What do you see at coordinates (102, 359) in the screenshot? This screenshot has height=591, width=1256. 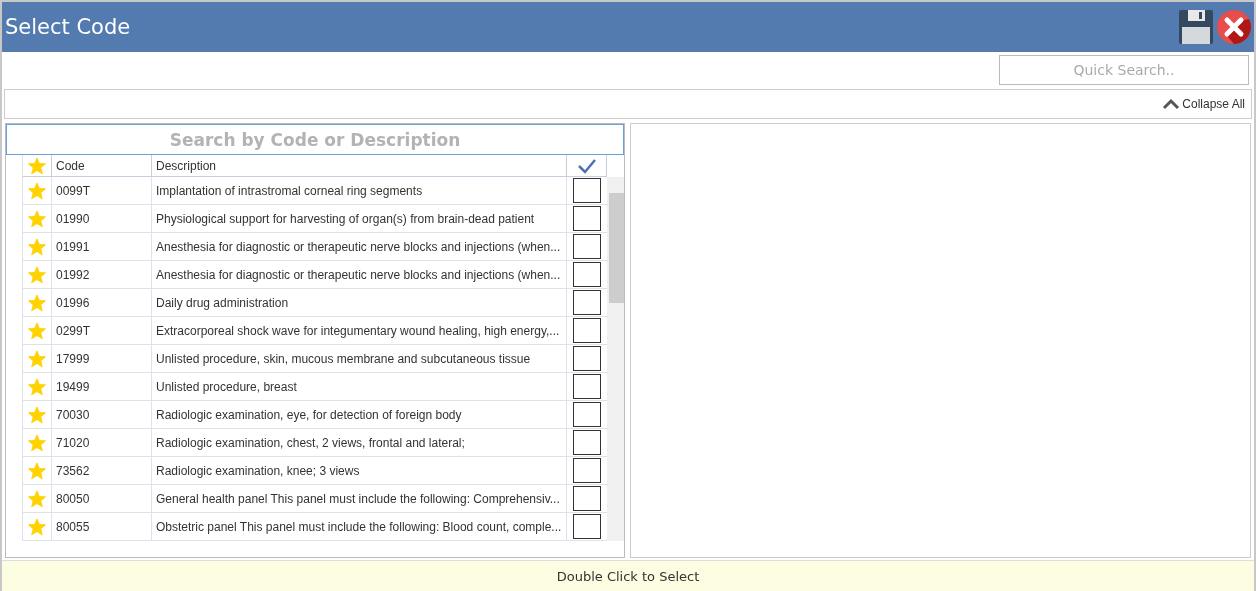 I see `table-cell: 17999` at bounding box center [102, 359].